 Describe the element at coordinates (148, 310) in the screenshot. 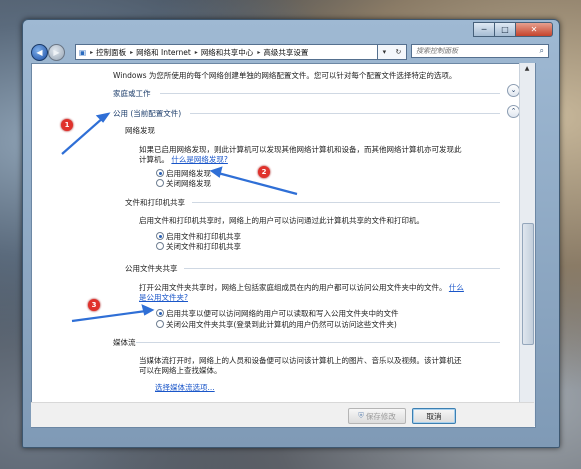

I see `arrow-3-head` at that location.